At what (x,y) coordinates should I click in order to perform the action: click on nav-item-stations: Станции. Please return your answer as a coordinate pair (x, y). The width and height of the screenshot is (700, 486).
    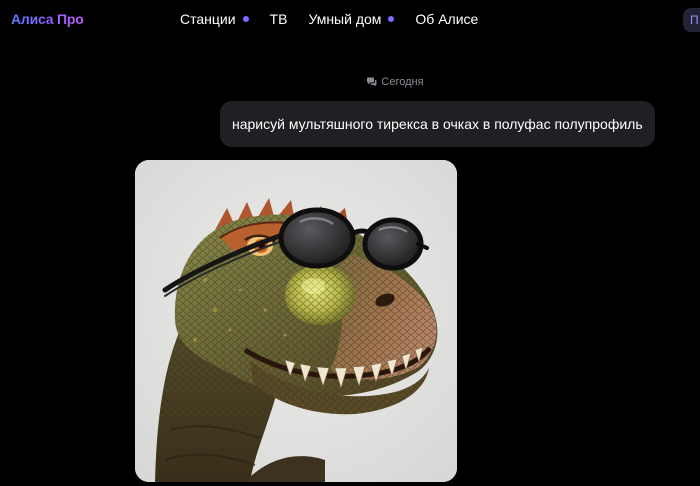
    Looking at the image, I should click on (214, 19).